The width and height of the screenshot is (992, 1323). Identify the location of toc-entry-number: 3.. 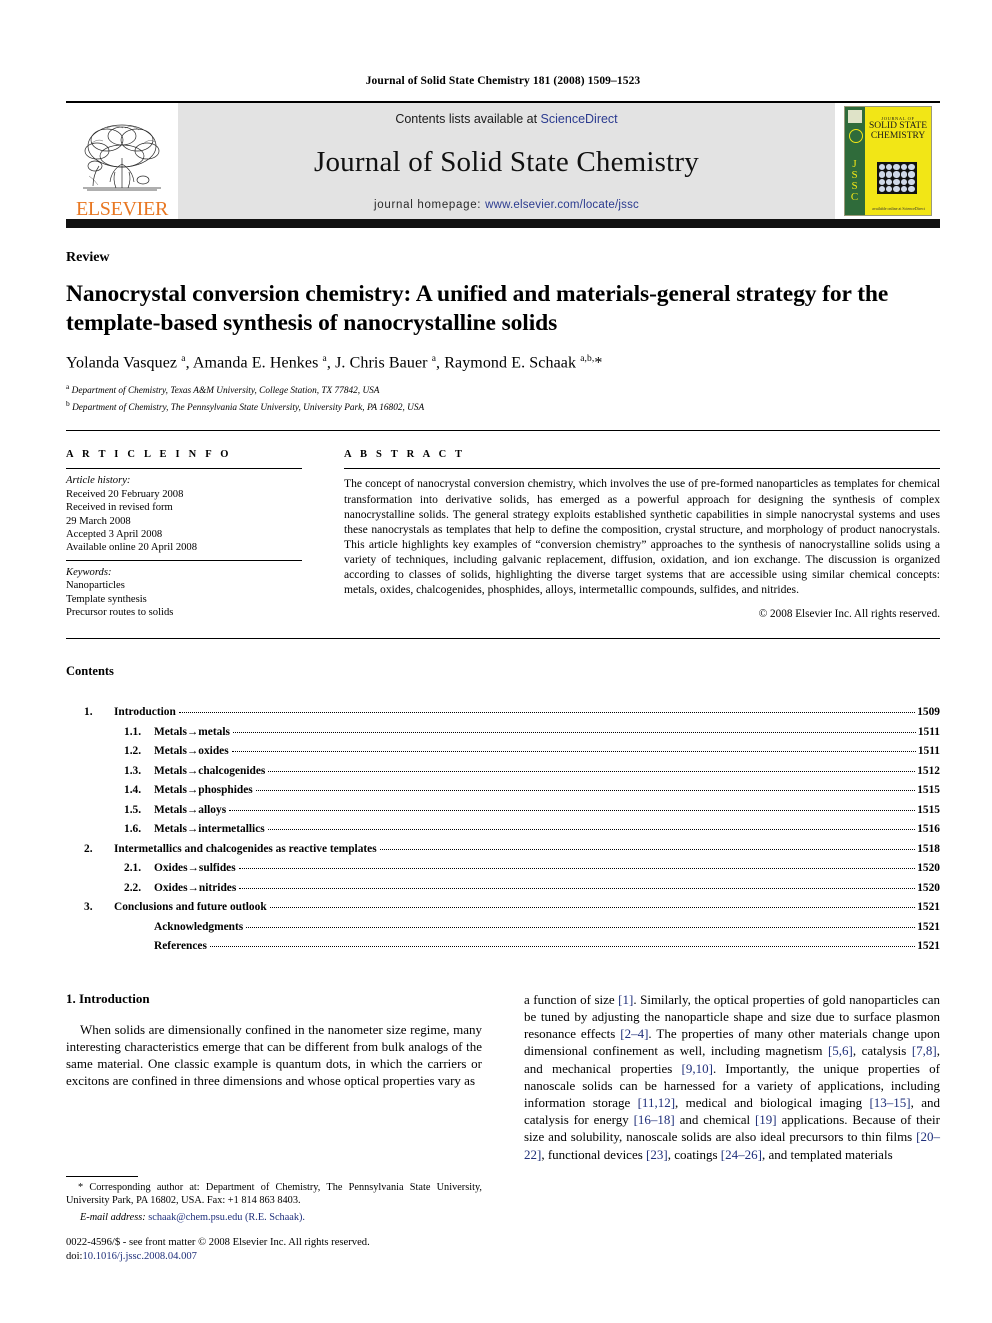
(88, 907).